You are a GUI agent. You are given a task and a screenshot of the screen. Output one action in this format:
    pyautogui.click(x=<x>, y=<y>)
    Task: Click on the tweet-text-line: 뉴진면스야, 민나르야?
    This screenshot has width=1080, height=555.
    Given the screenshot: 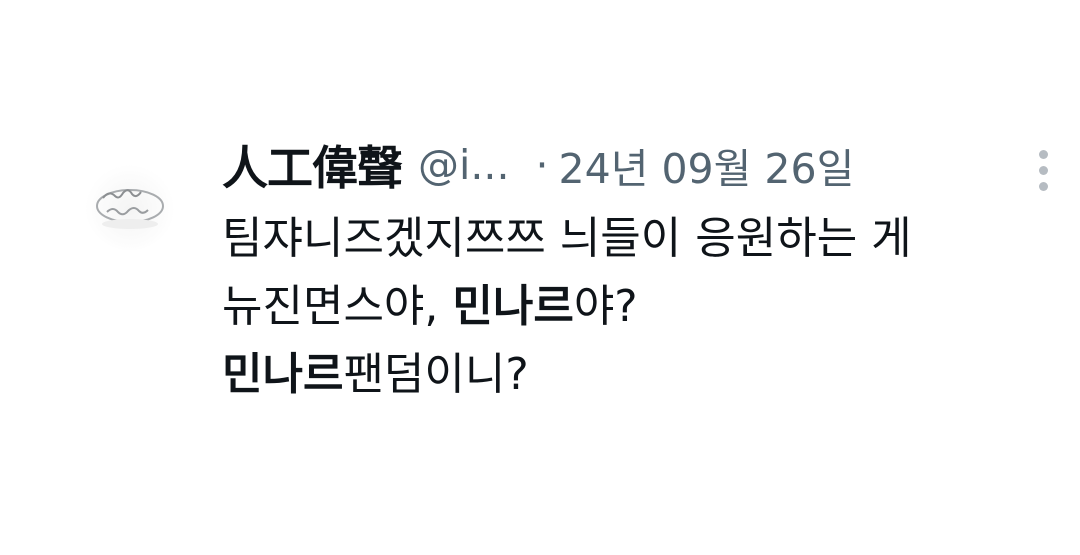 What is the action you would take?
    pyautogui.click(x=642, y=307)
    